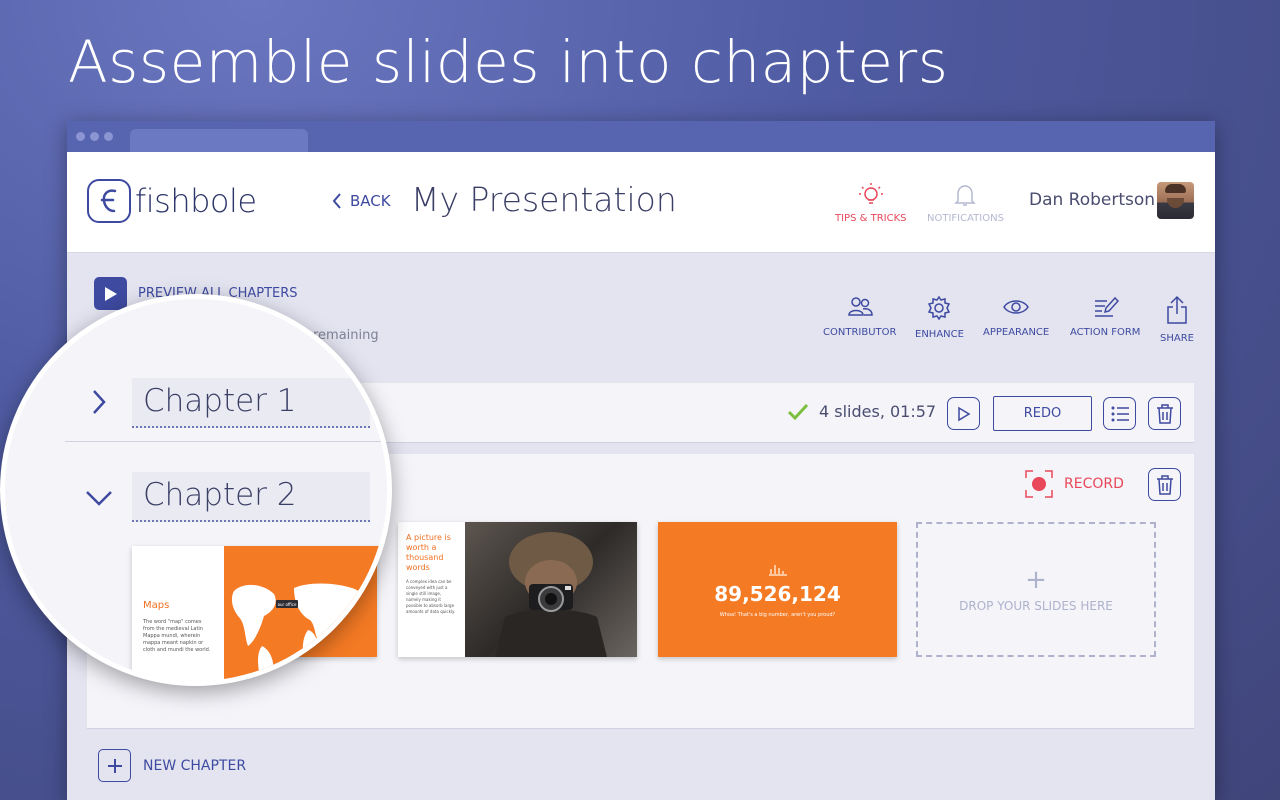 This screenshot has width=1280, height=800. Describe the element at coordinates (551, 589) in the screenshot. I see `camera-photo` at that location.